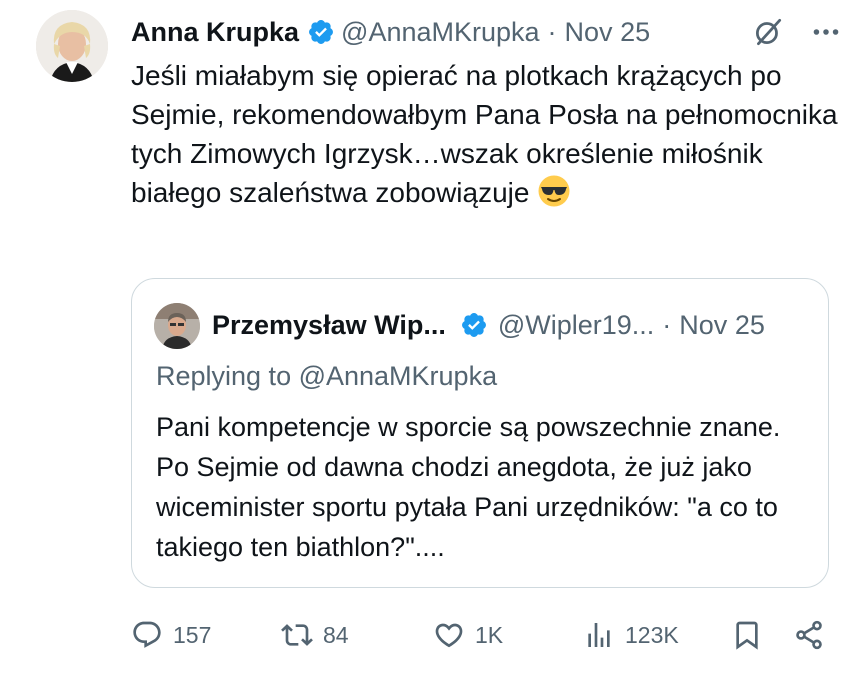  Describe the element at coordinates (449, 635) in the screenshot. I see `like-icon` at that location.